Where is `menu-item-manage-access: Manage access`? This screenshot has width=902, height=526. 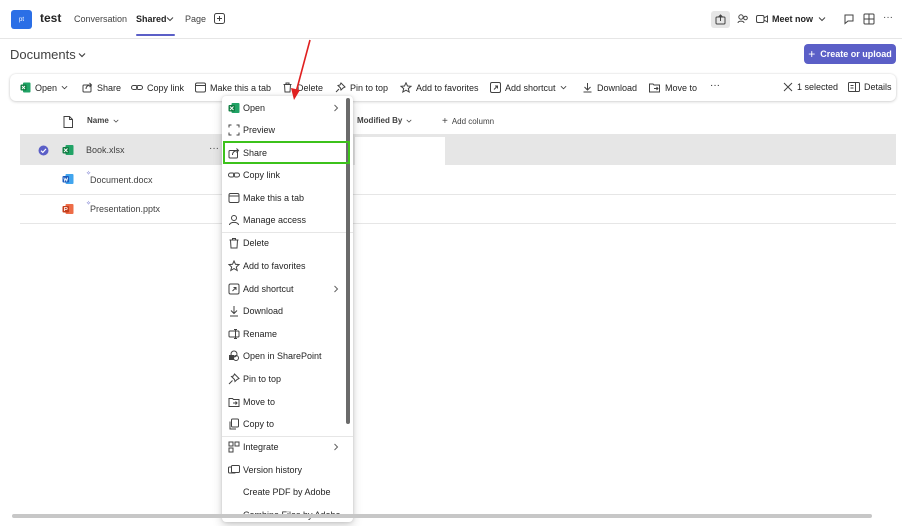
menu-item-manage-access: Manage access is located at coordinates (287, 220).